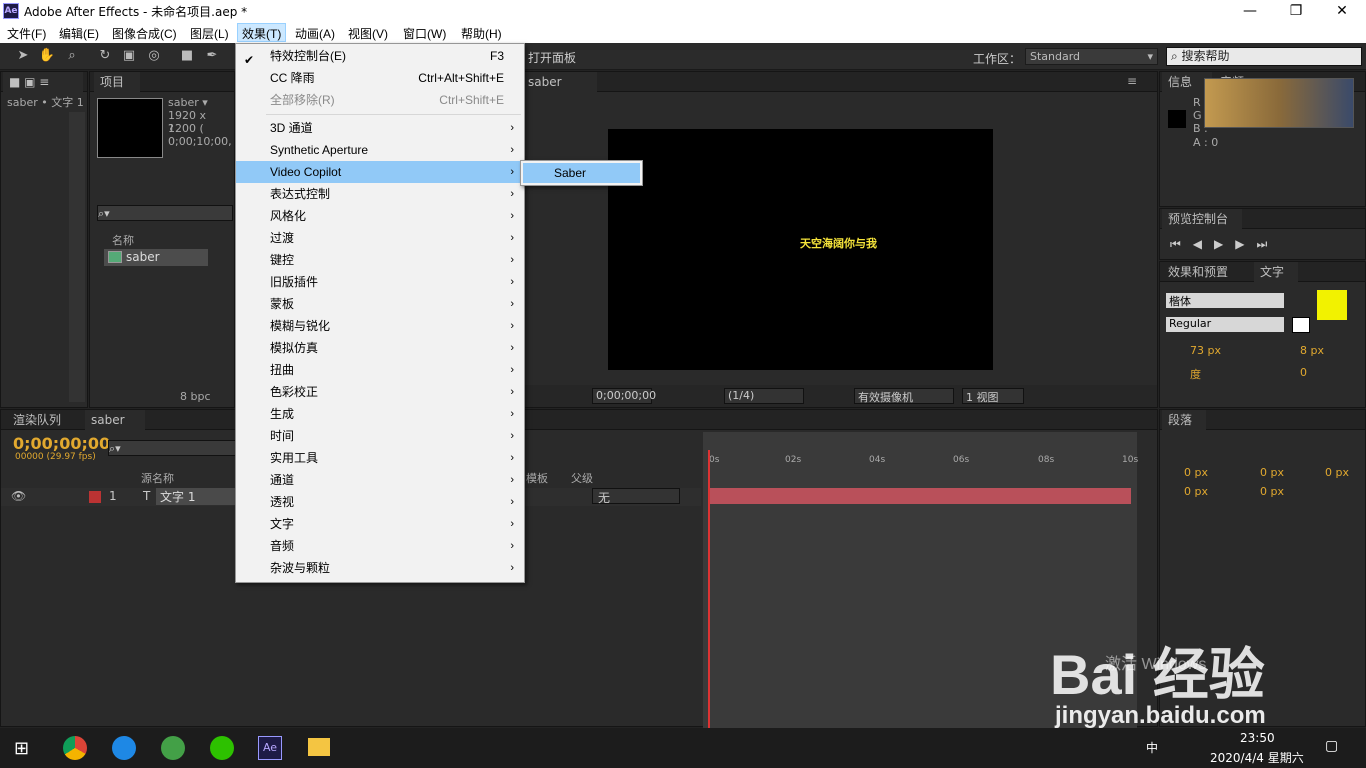 This screenshot has height=768, width=1366. I want to click on space-before: 0 px, so click(1196, 491).